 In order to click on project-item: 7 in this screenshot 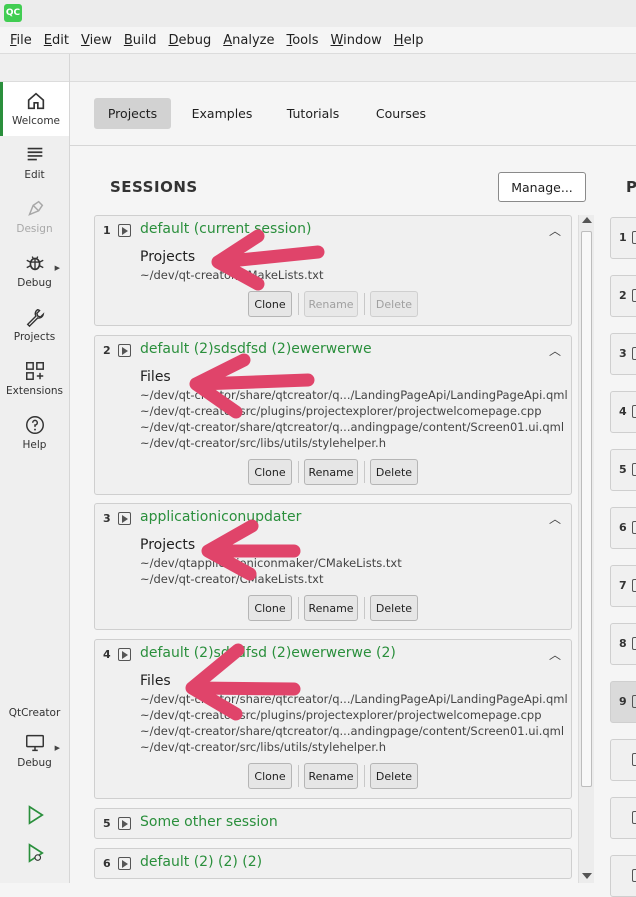, I will do `click(623, 586)`.